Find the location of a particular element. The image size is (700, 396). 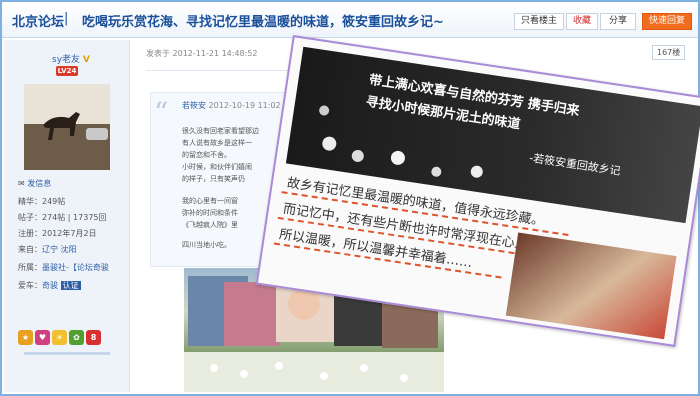

club: 所属：墨骏社-【论坛奇骏 is located at coordinates (63, 267).